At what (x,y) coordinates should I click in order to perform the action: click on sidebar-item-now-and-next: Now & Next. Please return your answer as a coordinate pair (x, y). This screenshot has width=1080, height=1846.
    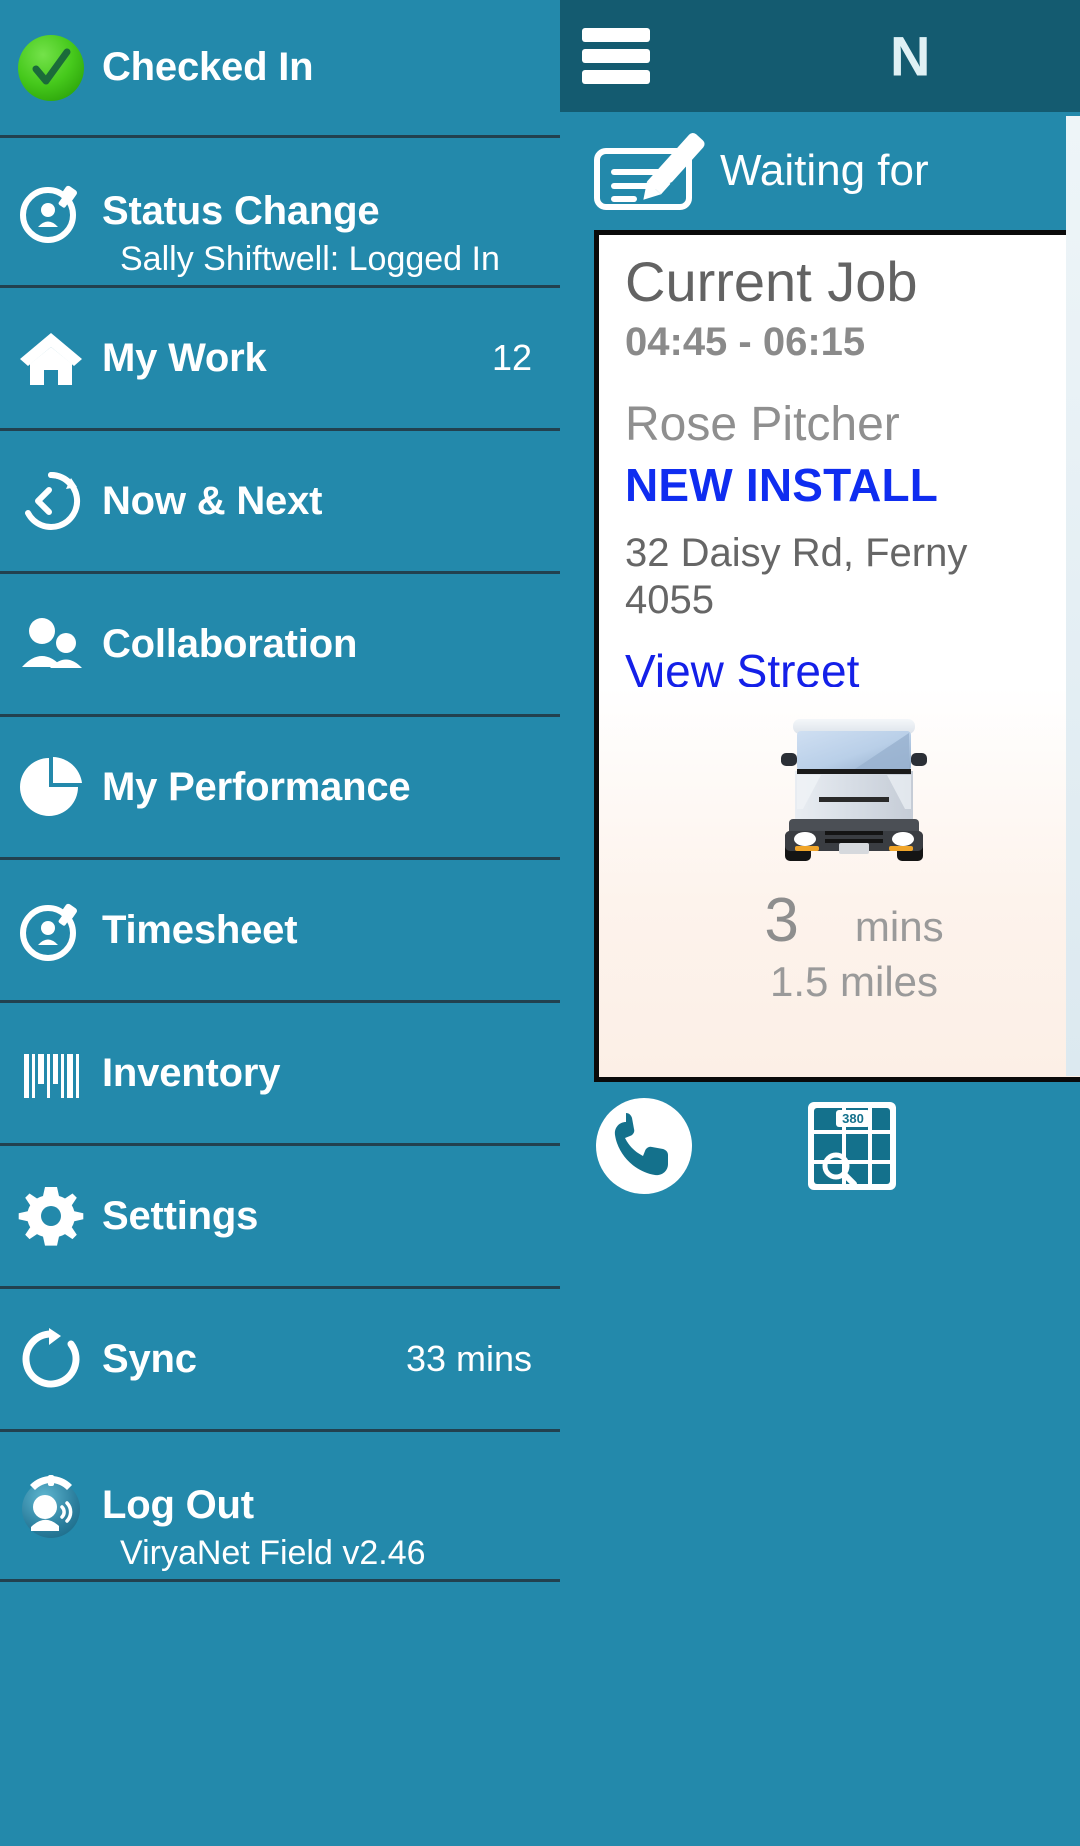
    Looking at the image, I should click on (280, 502).